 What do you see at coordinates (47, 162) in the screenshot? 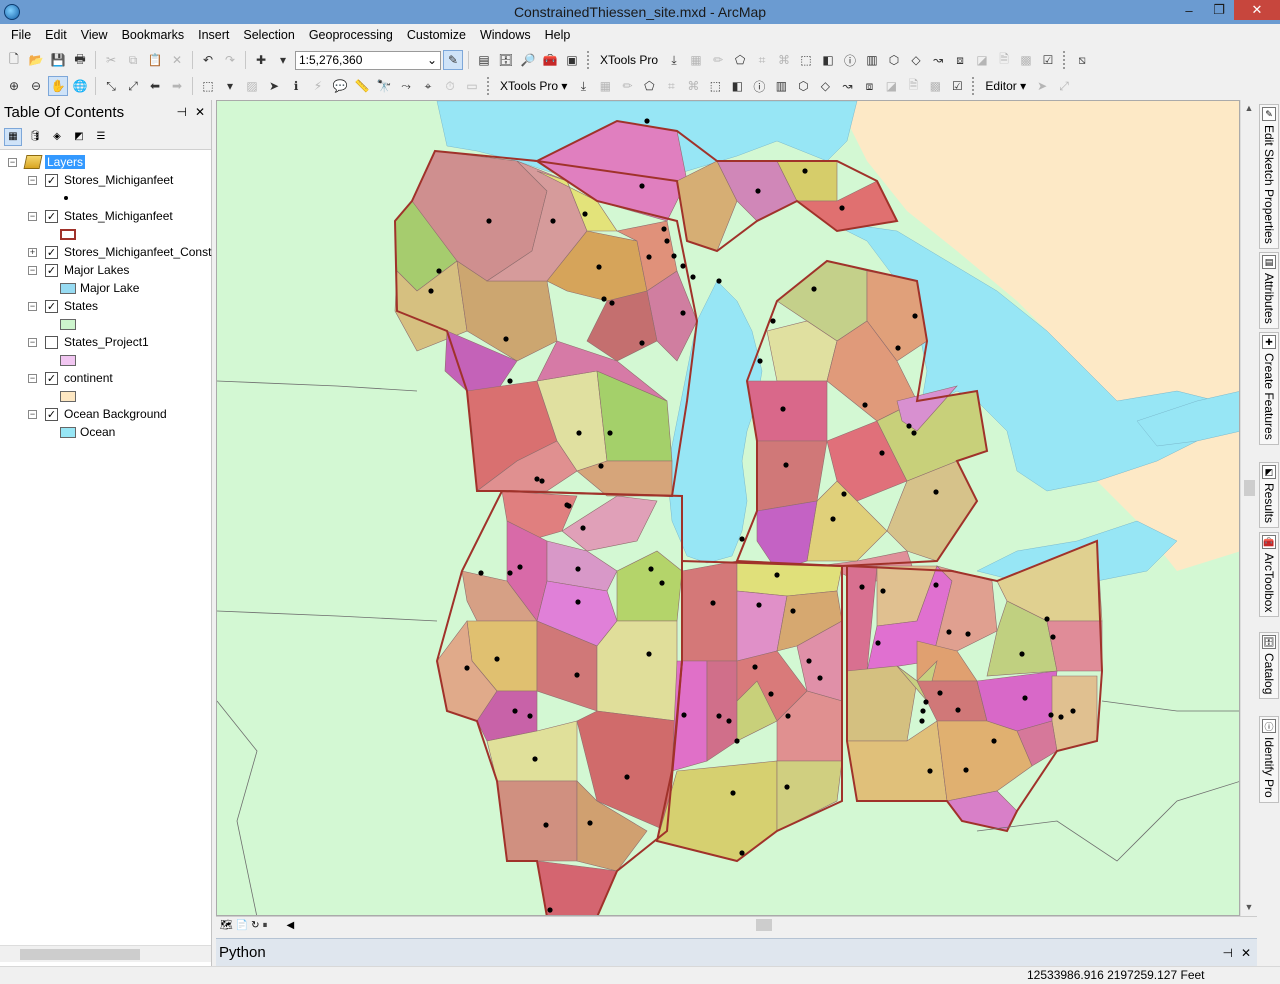
I see `toc-root-row: − Layers` at bounding box center [47, 162].